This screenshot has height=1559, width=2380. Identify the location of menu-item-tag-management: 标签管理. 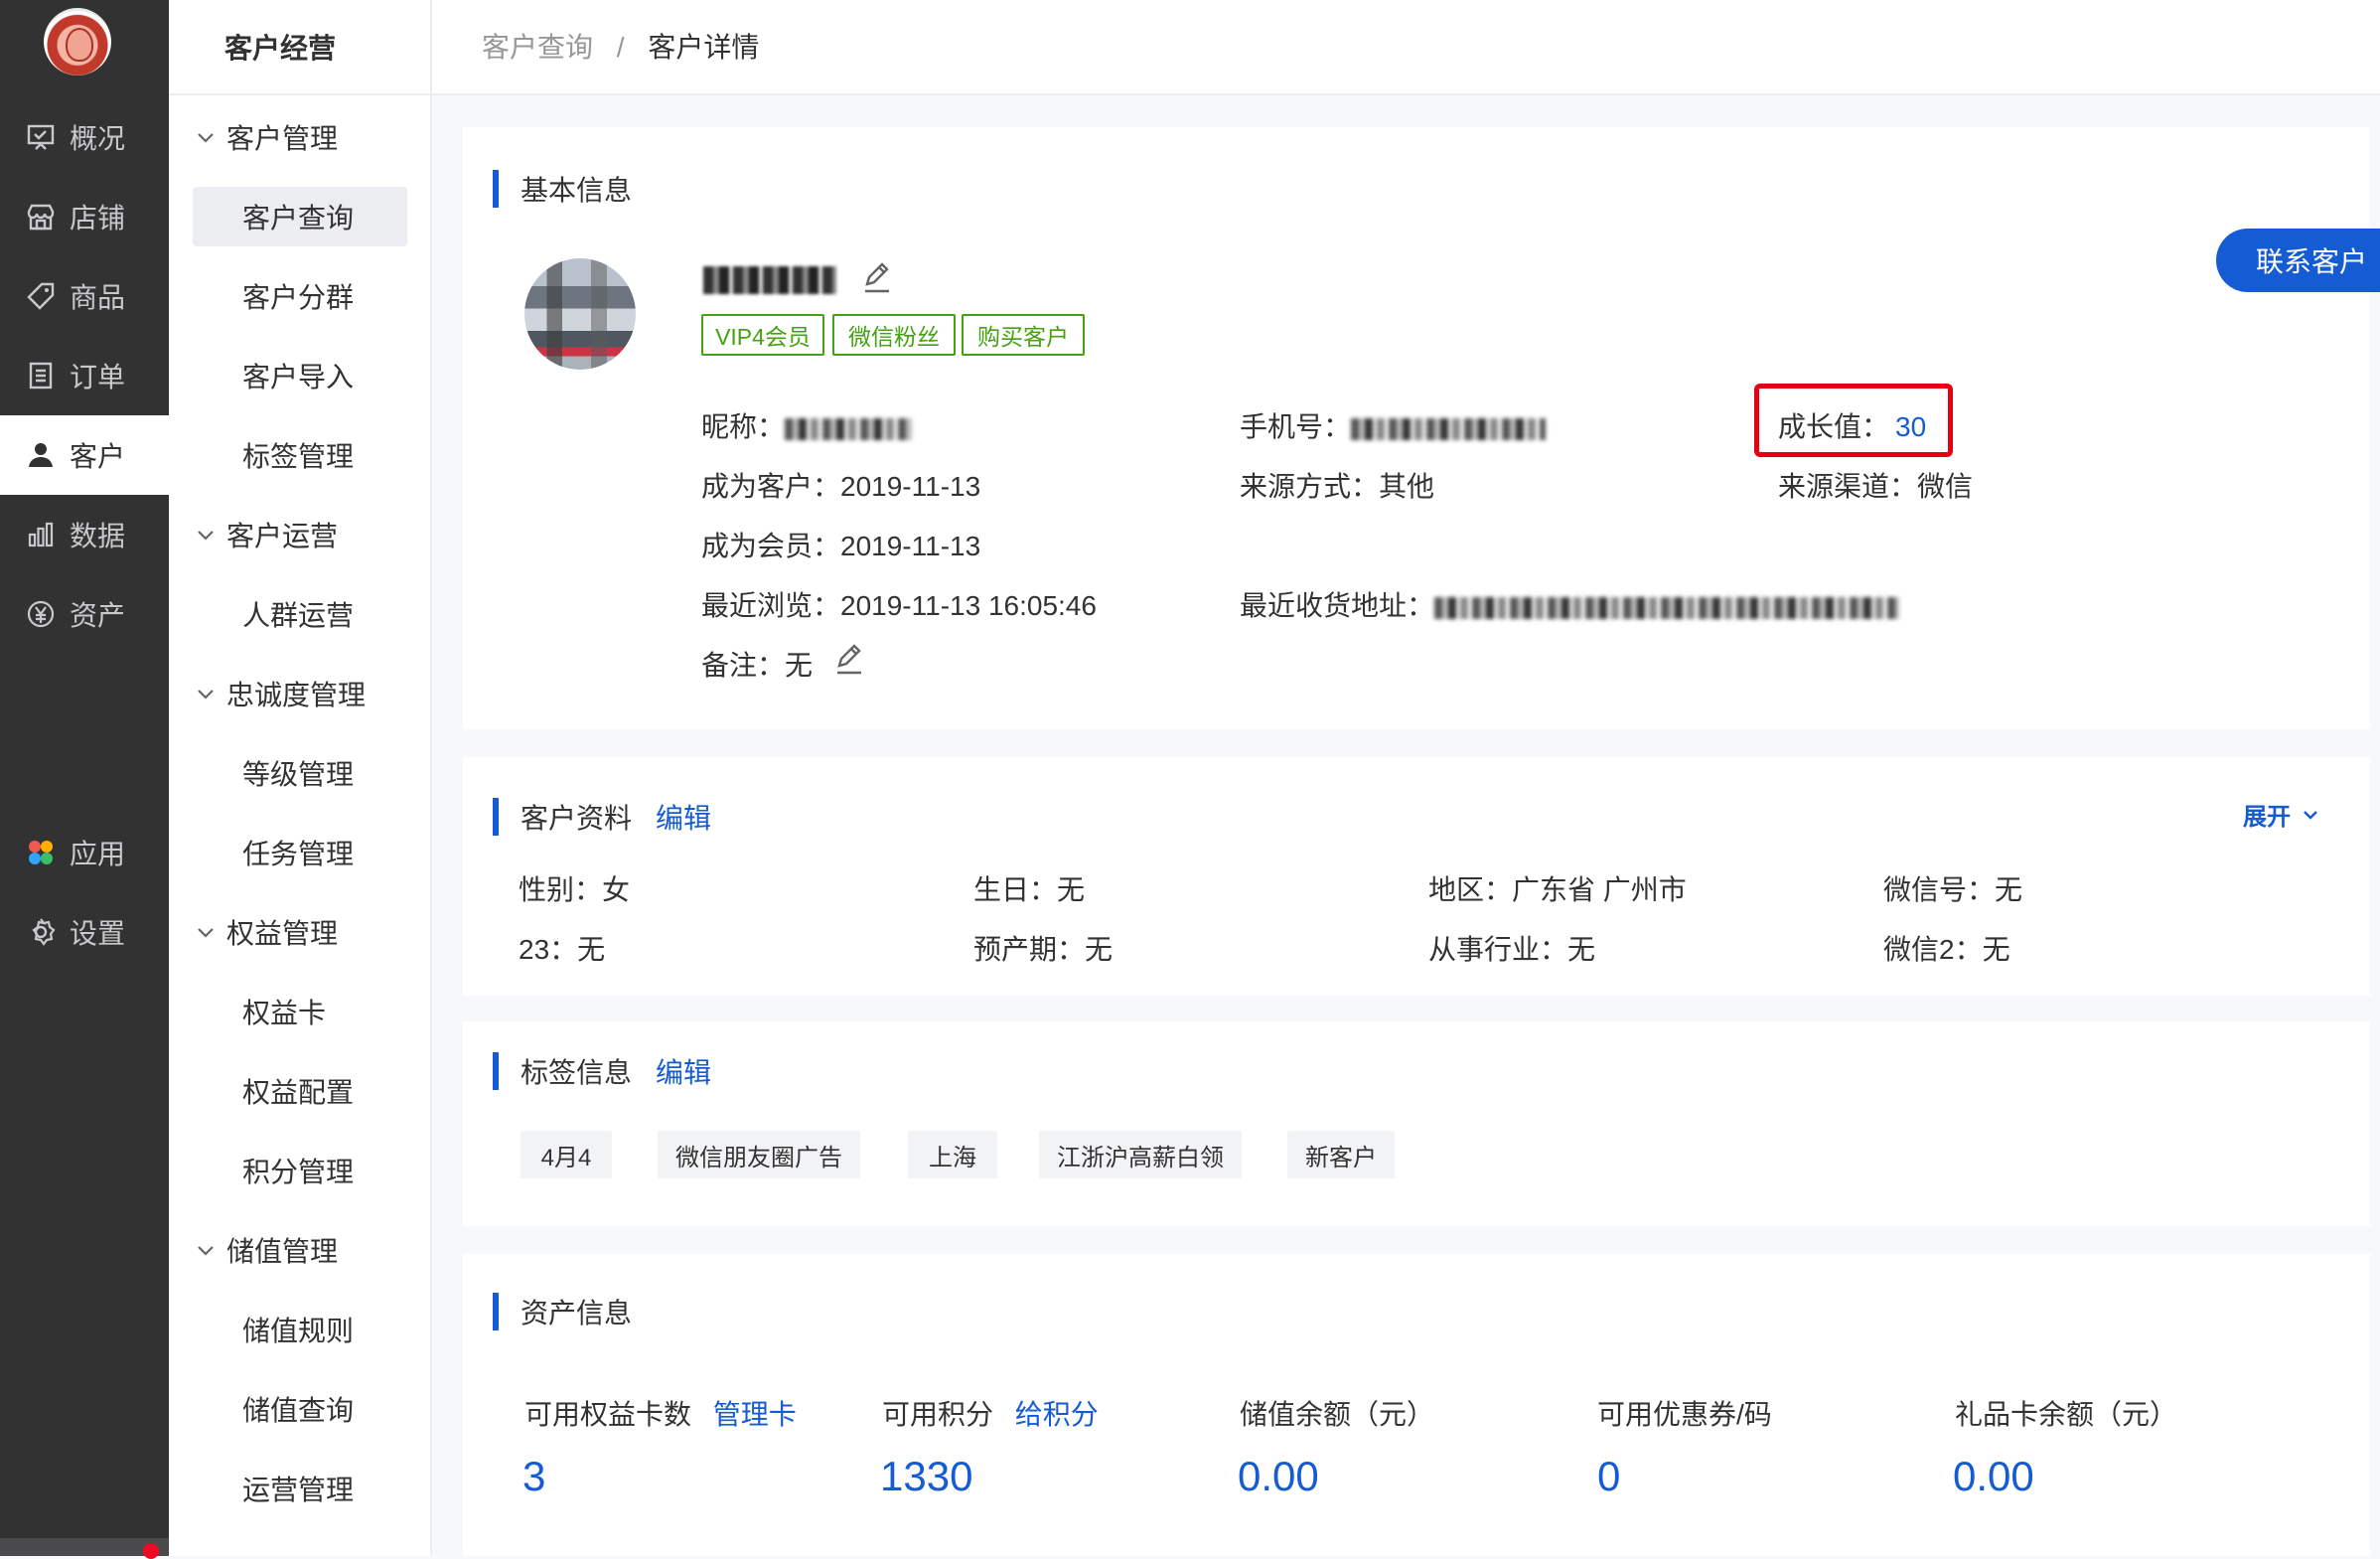
(300, 455).